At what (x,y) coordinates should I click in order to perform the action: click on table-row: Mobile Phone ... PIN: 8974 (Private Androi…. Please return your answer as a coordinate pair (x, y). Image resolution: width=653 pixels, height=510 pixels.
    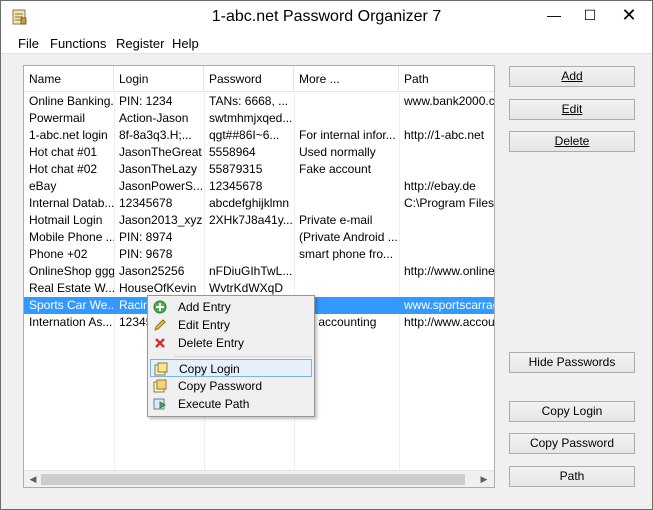
    Looking at the image, I should click on (259, 237).